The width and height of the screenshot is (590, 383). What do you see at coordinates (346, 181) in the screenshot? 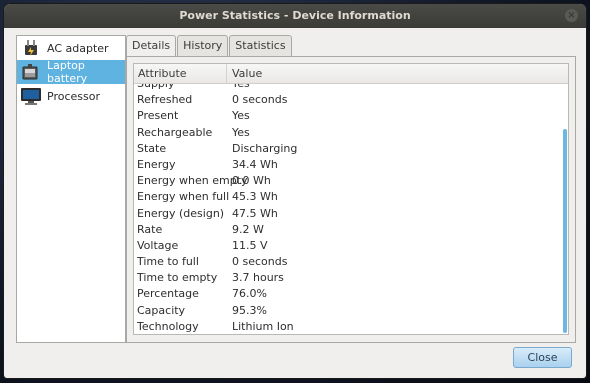
I see `table-row: Energy when empty 0.0 Wh` at bounding box center [346, 181].